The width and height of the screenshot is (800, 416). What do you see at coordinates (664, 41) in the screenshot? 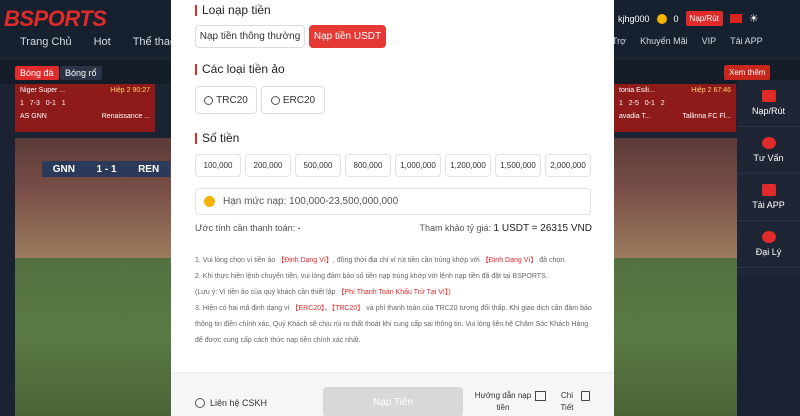
I see `nav-promotions: Khuyến Mãi` at bounding box center [664, 41].